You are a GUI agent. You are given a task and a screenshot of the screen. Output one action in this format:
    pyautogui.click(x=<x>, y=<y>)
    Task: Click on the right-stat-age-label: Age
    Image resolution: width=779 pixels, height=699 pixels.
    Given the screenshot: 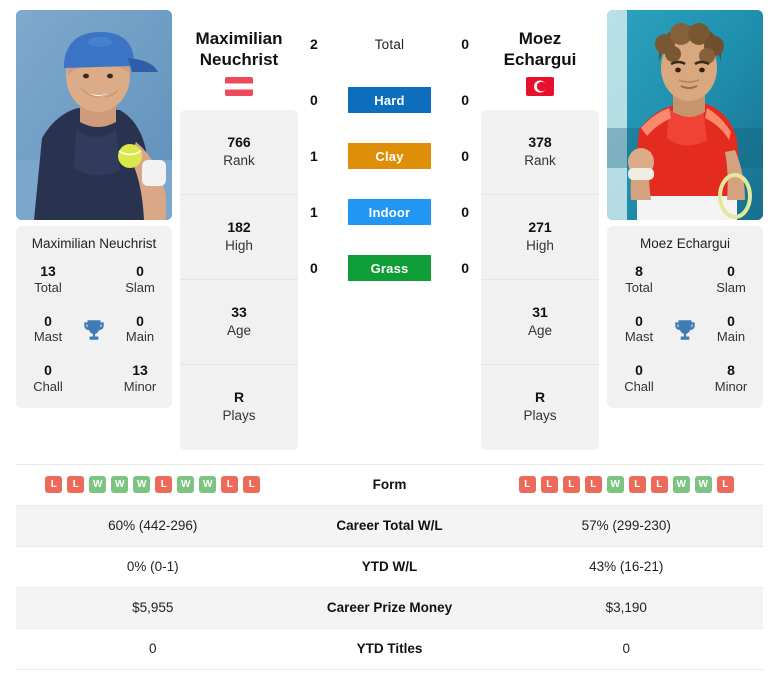 What is the action you would take?
    pyautogui.click(x=540, y=330)
    